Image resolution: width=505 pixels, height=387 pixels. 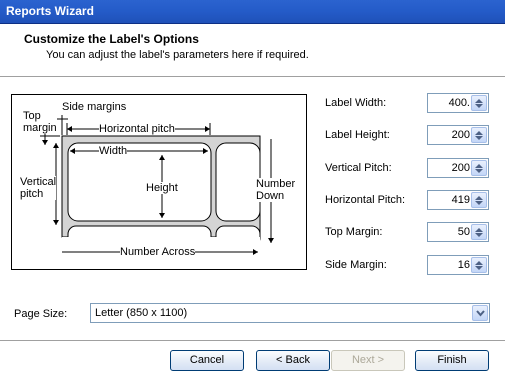 What do you see at coordinates (94, 107) in the screenshot?
I see `side-margins-label: Side margins` at bounding box center [94, 107].